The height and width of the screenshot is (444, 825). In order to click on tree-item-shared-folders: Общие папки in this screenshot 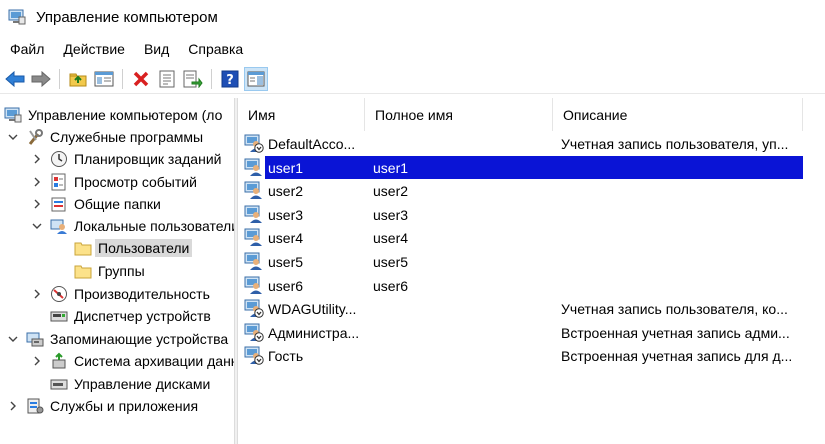, I will do `click(95, 204)`.